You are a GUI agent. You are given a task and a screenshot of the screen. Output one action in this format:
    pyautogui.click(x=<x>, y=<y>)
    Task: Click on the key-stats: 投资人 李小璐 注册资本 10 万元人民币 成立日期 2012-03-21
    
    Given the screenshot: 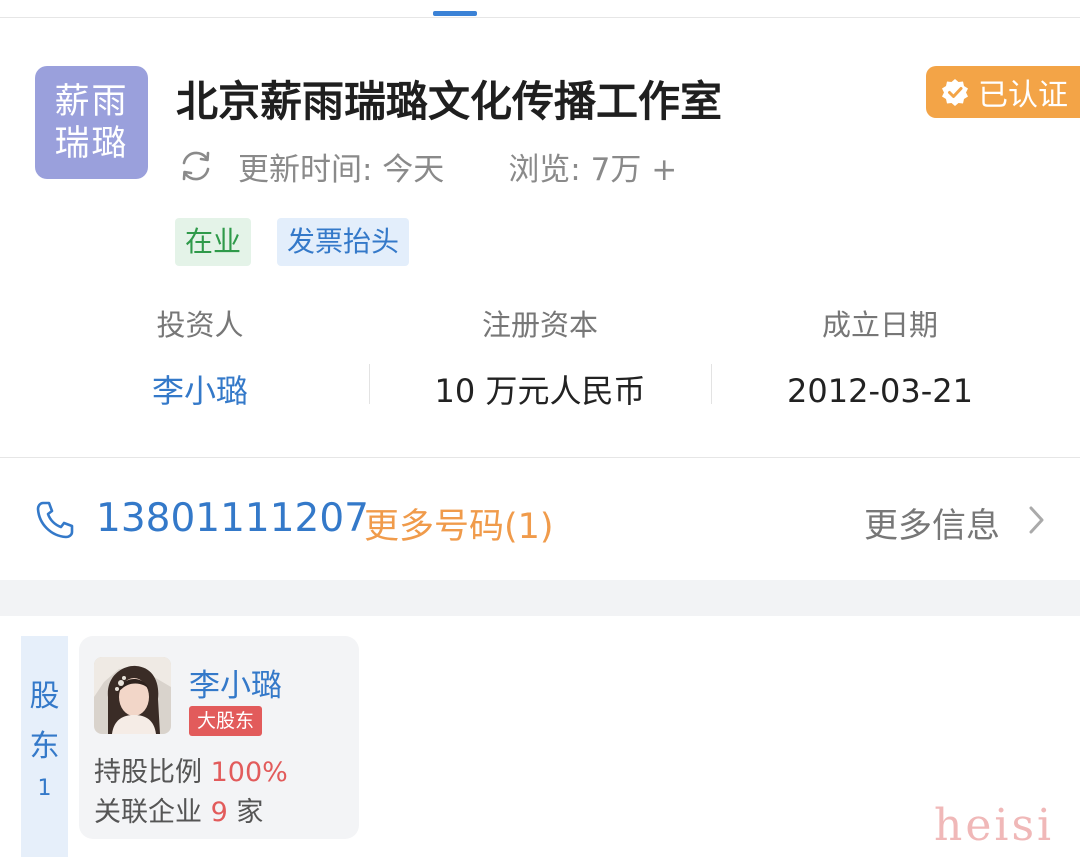 What is the action you would take?
    pyautogui.click(x=540, y=365)
    